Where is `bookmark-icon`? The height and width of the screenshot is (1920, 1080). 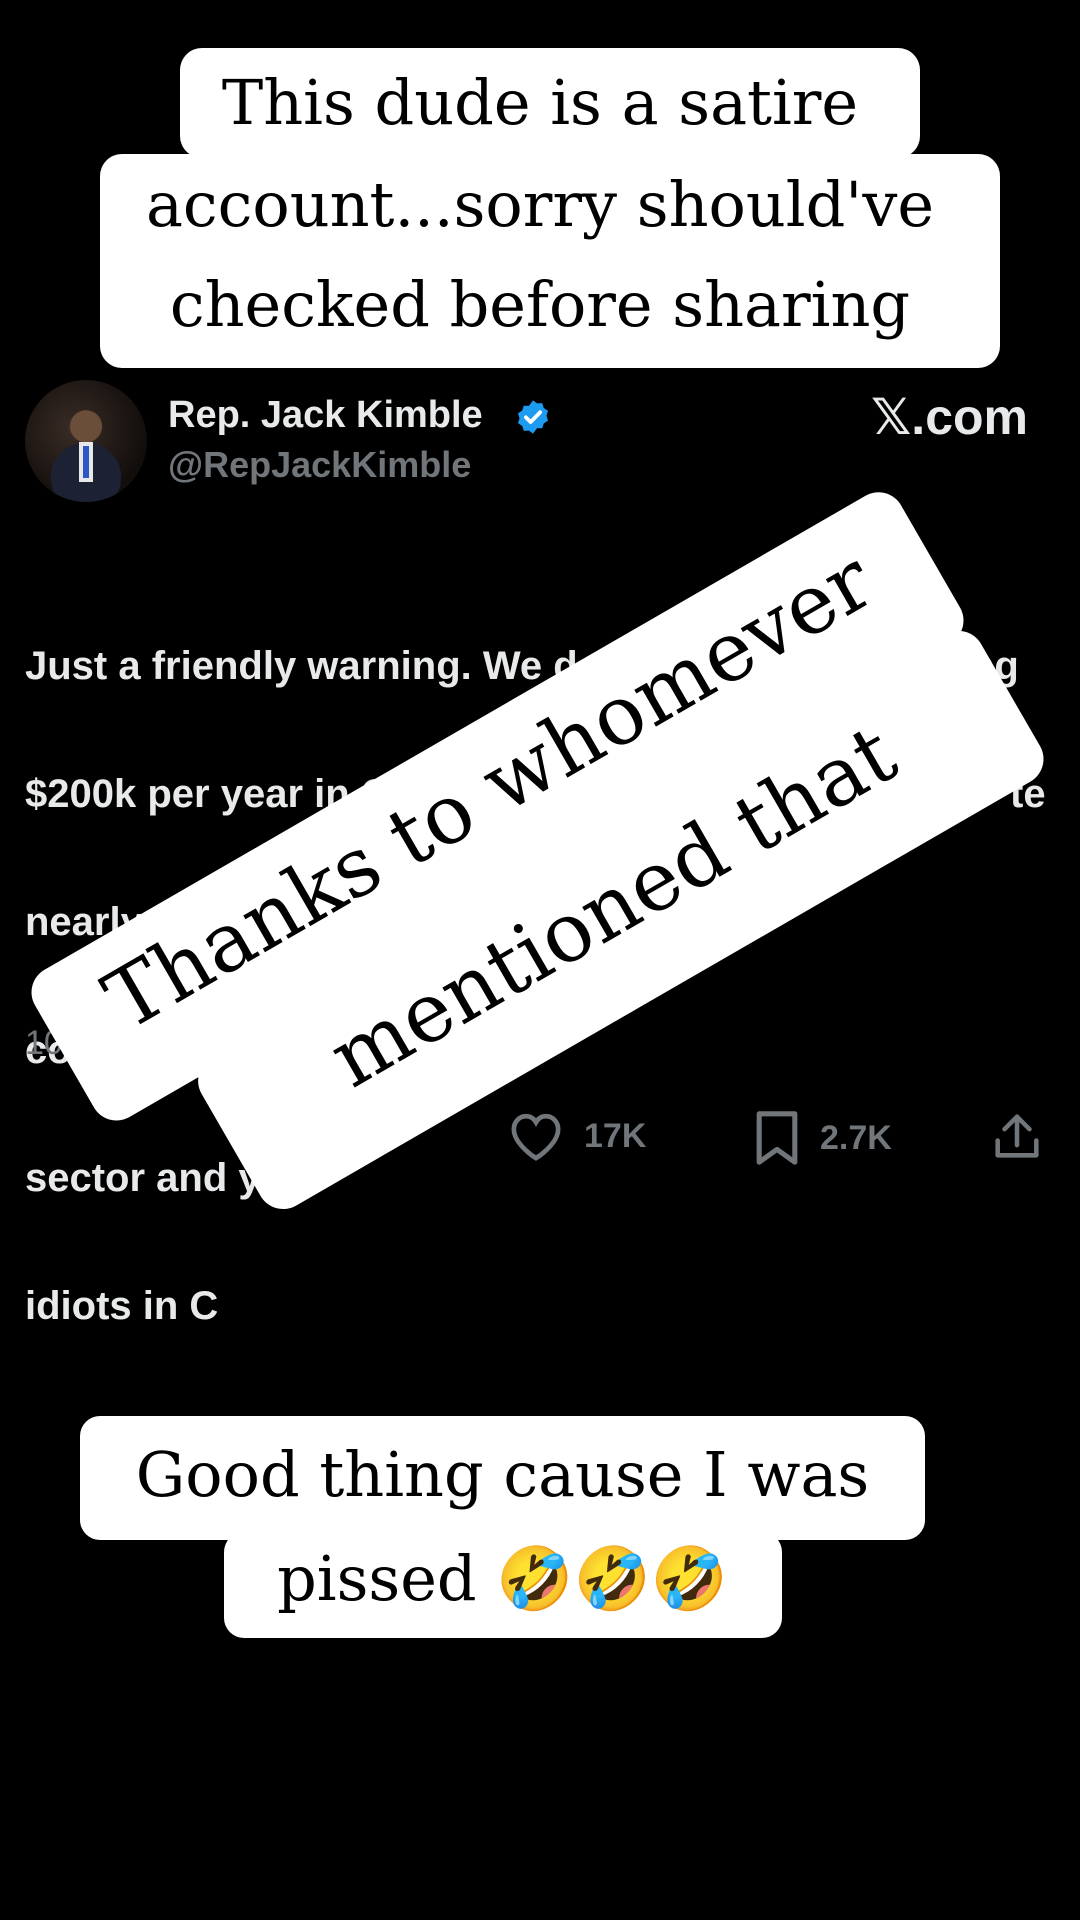
bookmark-icon is located at coordinates (777, 1138).